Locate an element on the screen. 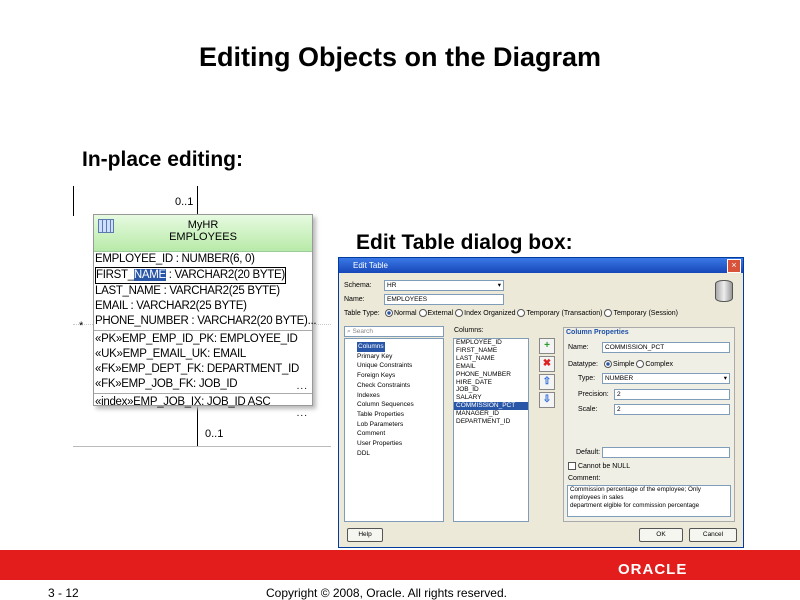  list-item: DEPARTMENT_ID is located at coordinates (491, 422).